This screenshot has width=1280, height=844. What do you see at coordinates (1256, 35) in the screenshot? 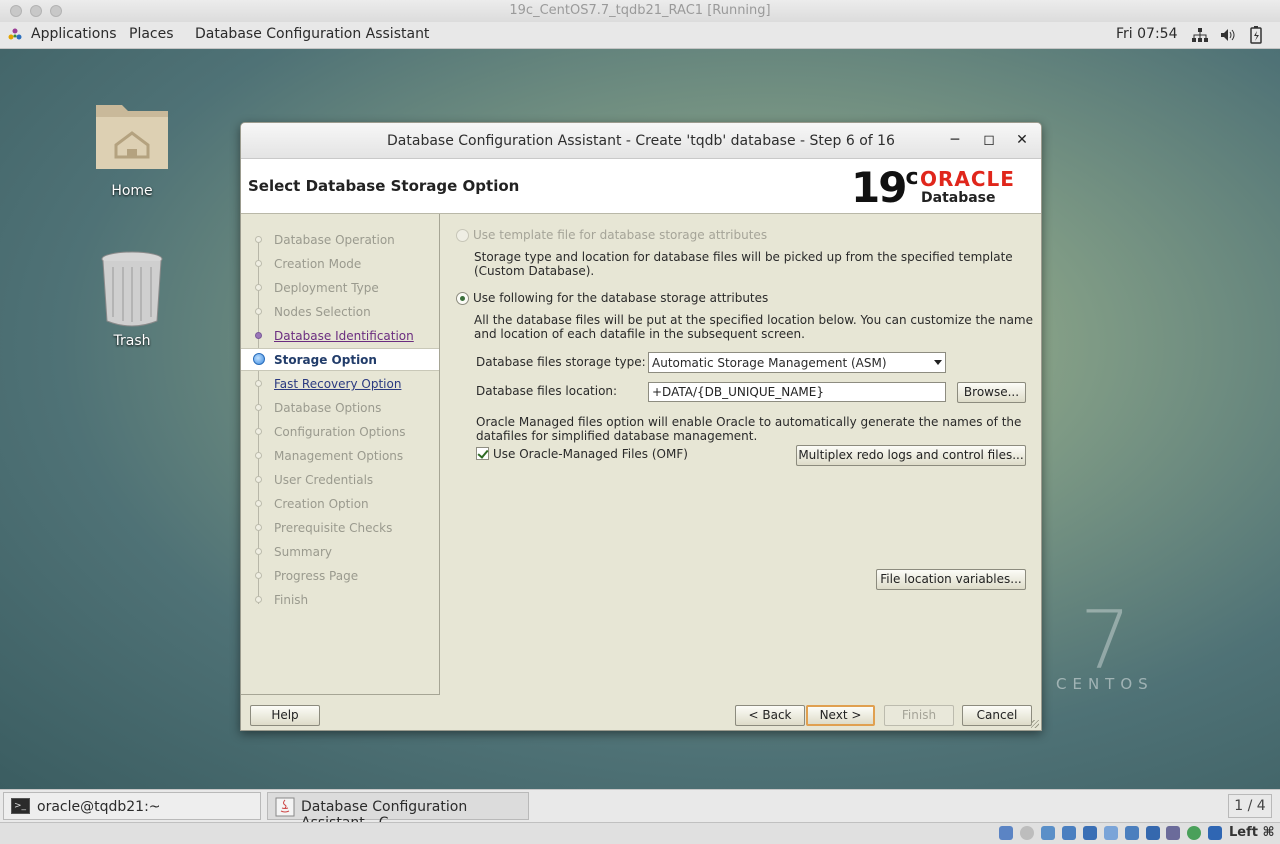
I see `battery-icon` at bounding box center [1256, 35].